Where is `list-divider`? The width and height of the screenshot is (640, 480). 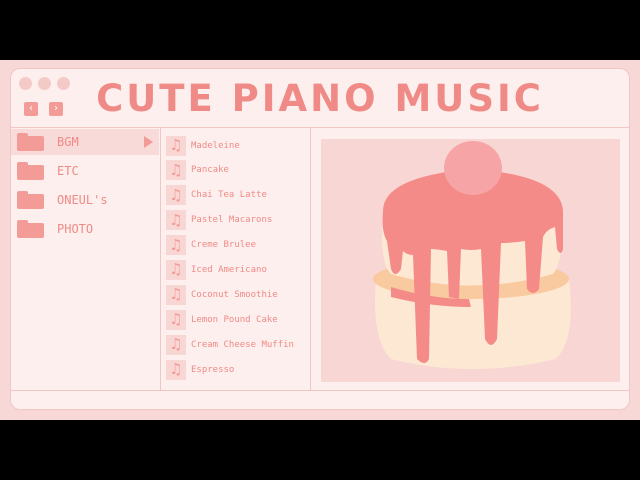
list-divider is located at coordinates (310, 258).